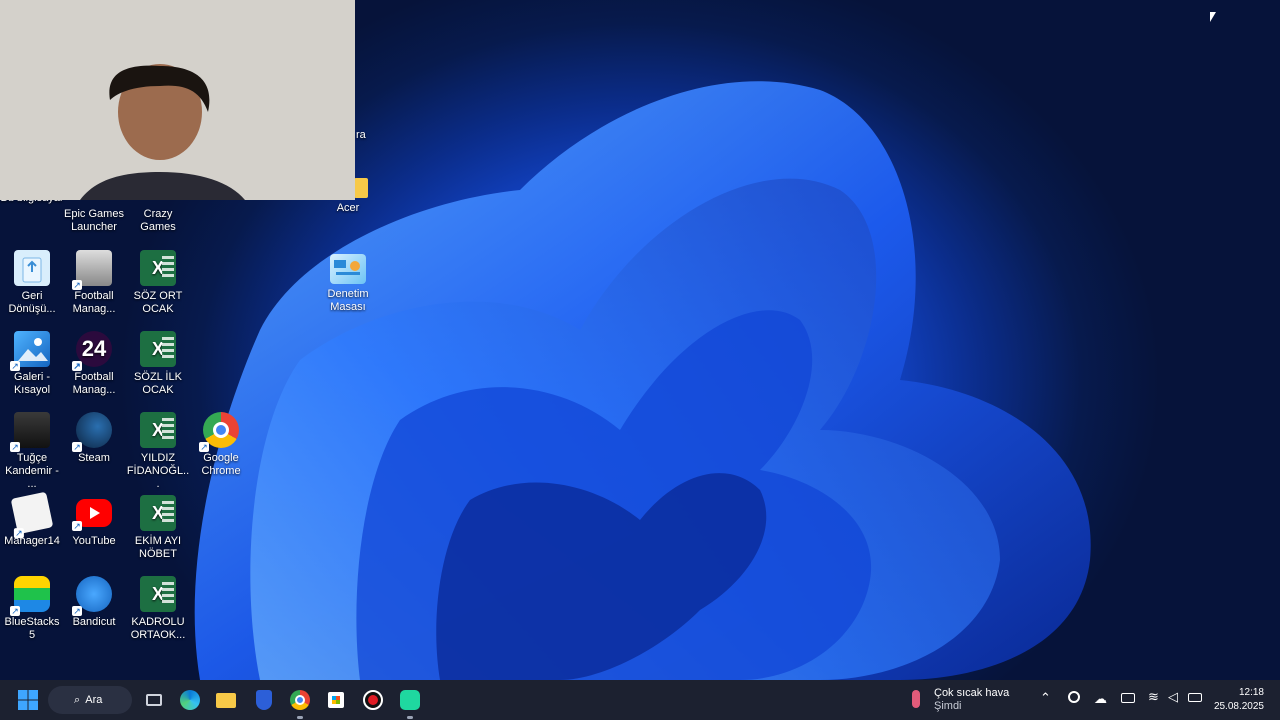  Describe the element at coordinates (77, 700) in the screenshot. I see `search-icon: ⌕` at that location.